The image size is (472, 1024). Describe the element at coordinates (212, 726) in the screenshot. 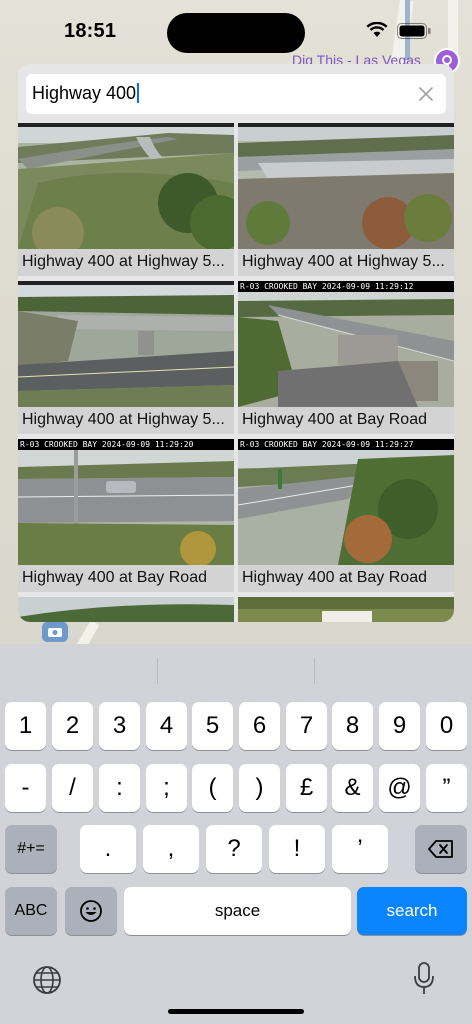

I see `key-5: 5` at that location.